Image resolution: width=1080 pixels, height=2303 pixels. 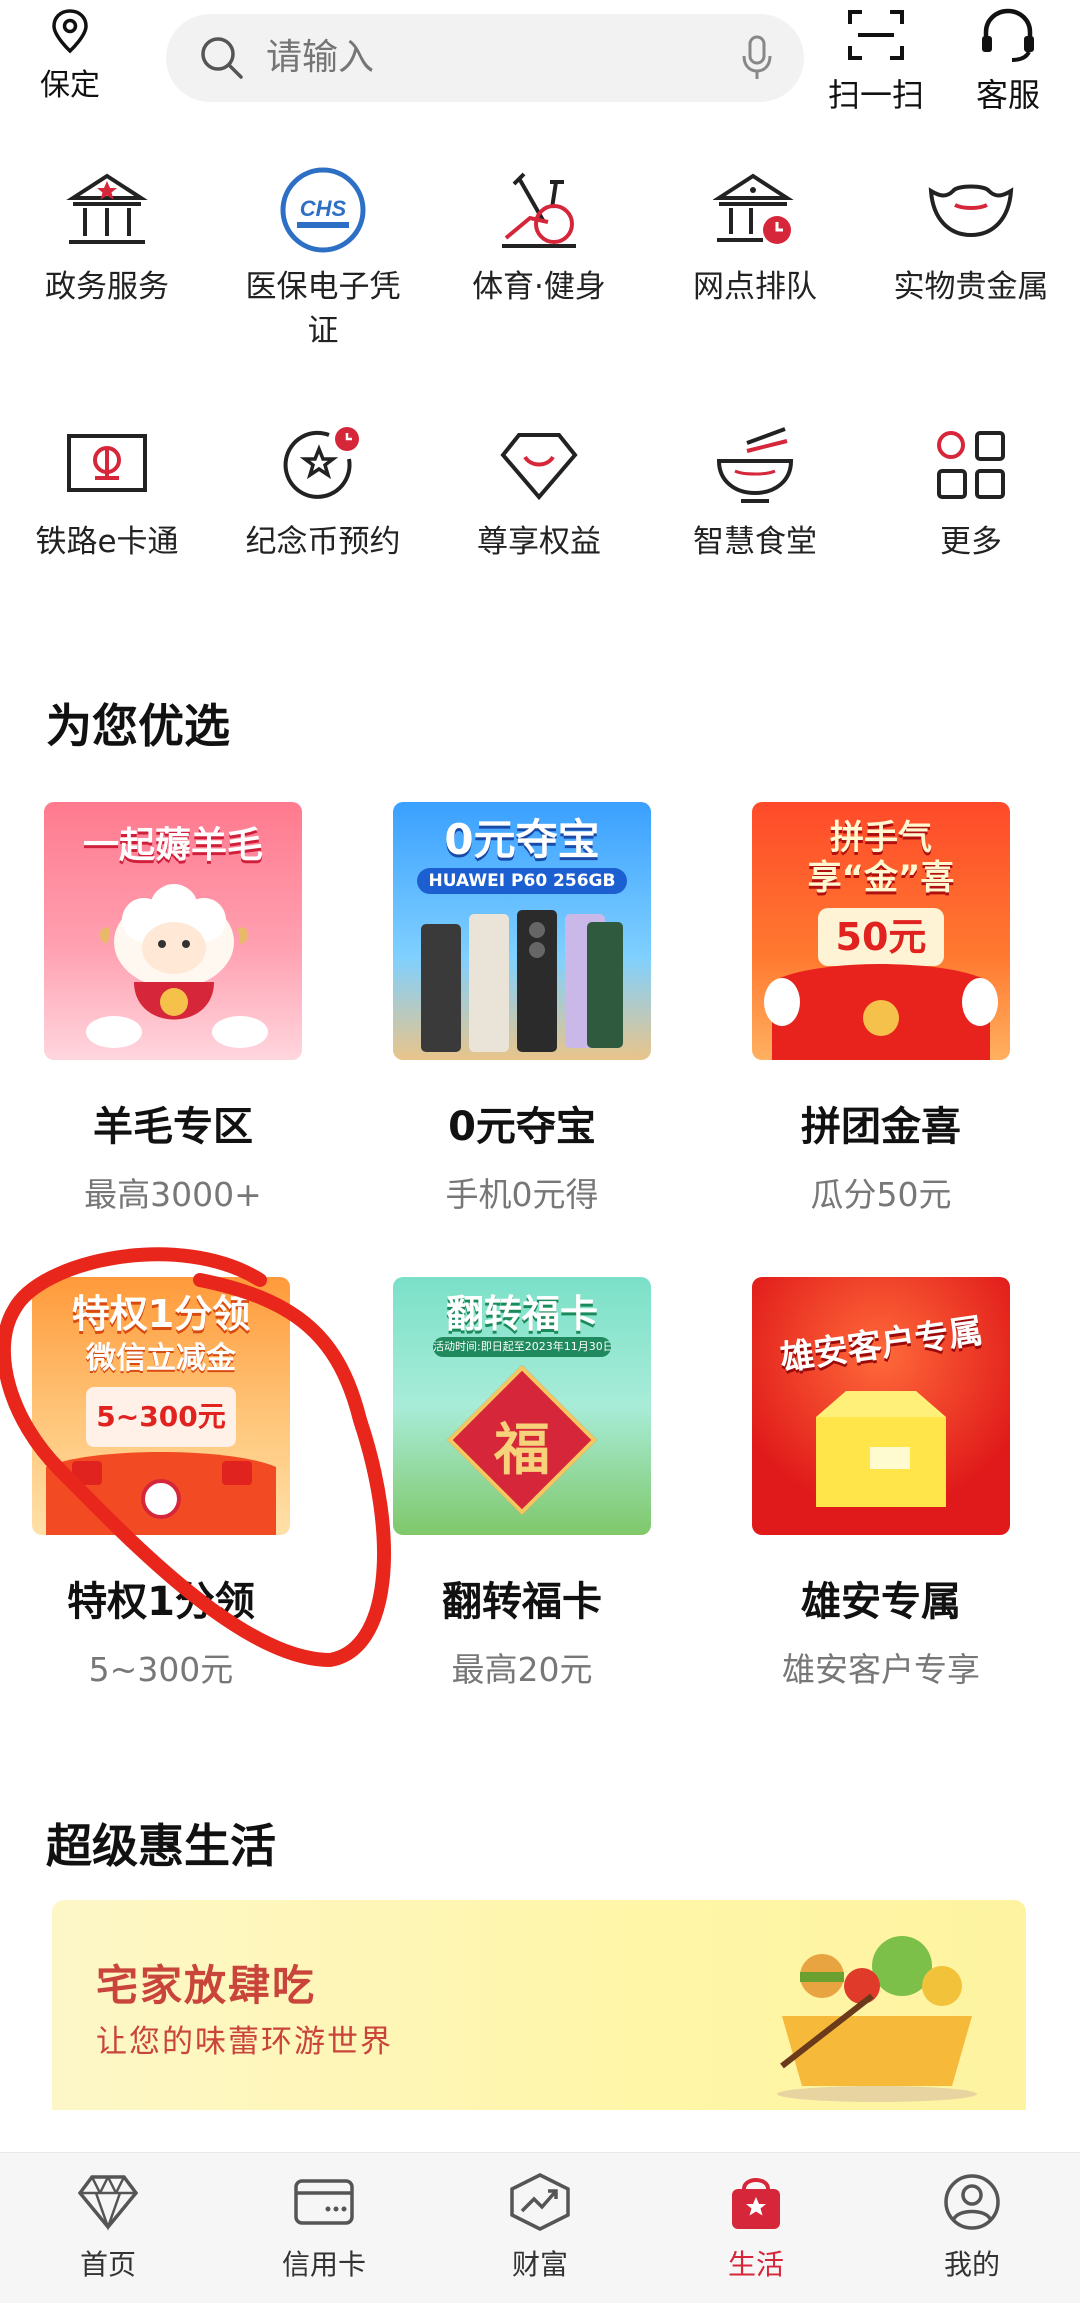 What do you see at coordinates (972, 2202) in the screenshot?
I see `user-icon` at bounding box center [972, 2202].